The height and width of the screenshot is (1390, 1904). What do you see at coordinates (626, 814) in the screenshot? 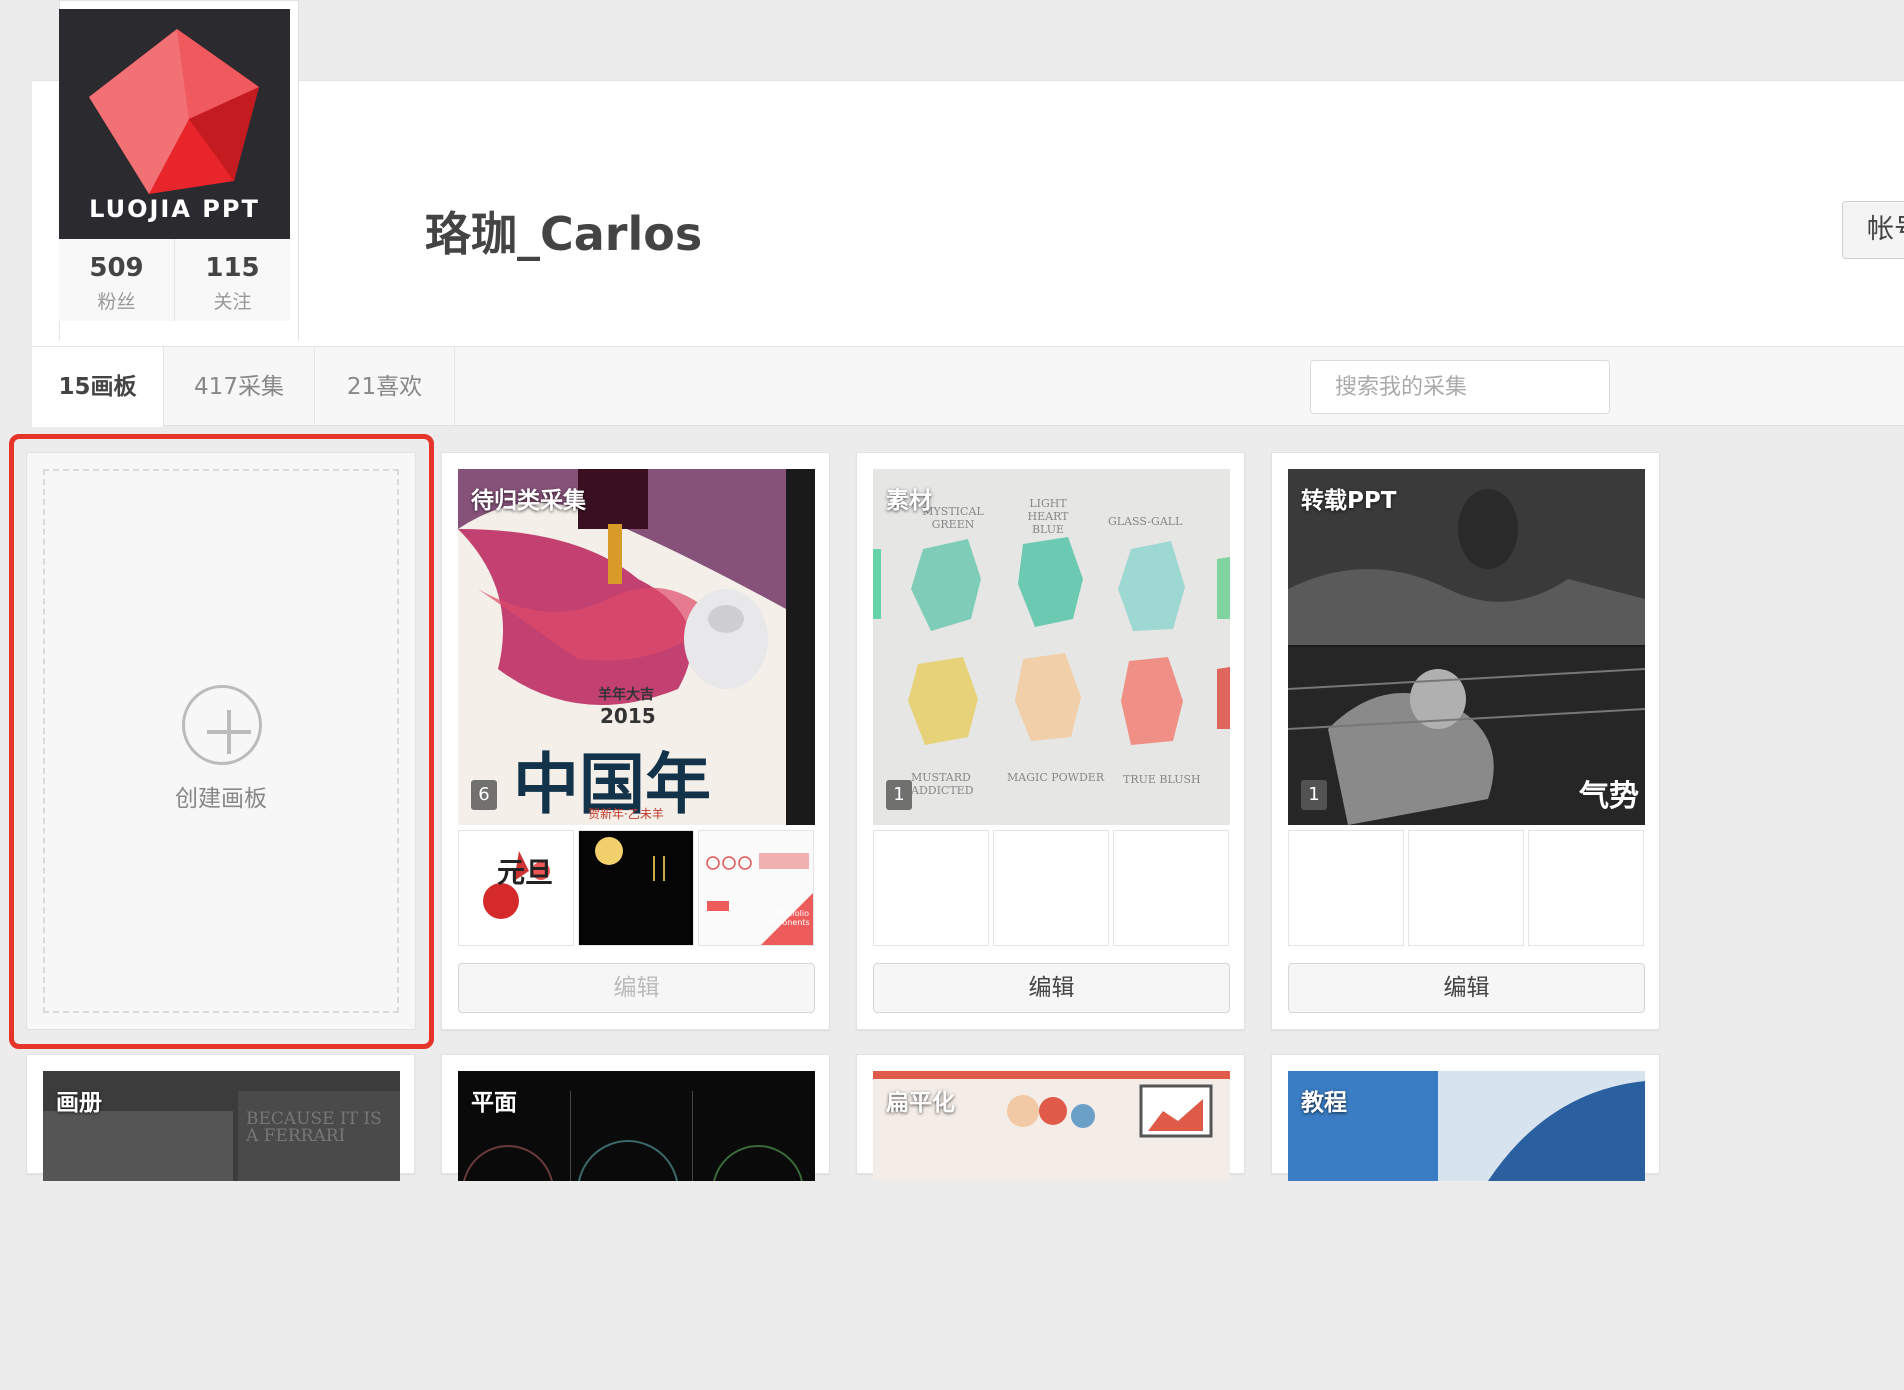
I see `poster-sub-text: 贺新年·乙未羊` at bounding box center [626, 814].